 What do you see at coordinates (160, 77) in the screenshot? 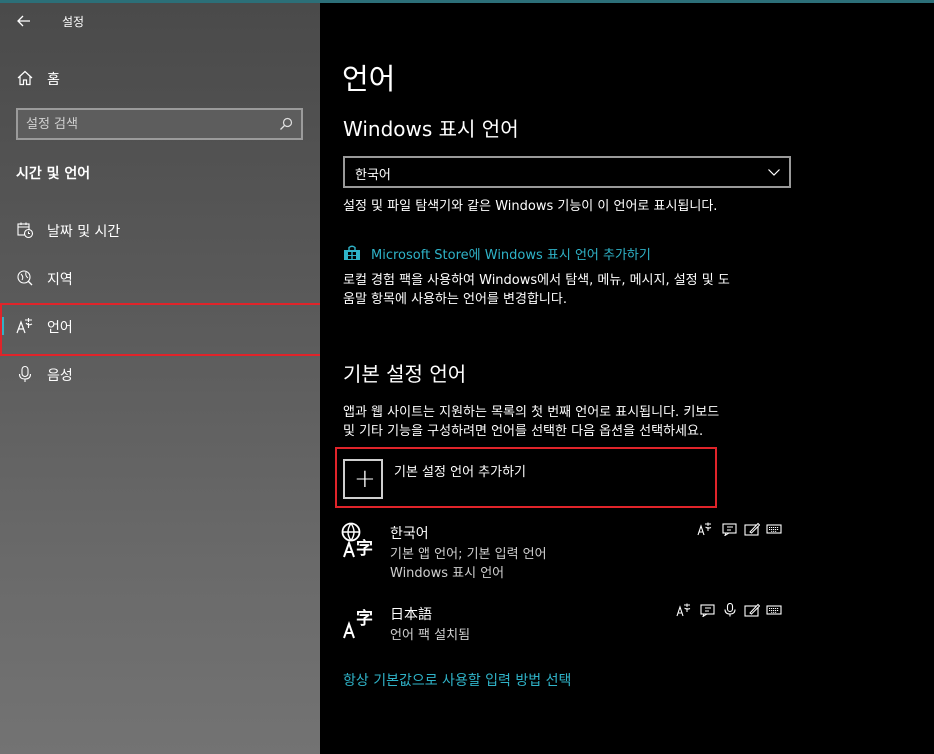
I see `sidebar-item-home: 홈` at bounding box center [160, 77].